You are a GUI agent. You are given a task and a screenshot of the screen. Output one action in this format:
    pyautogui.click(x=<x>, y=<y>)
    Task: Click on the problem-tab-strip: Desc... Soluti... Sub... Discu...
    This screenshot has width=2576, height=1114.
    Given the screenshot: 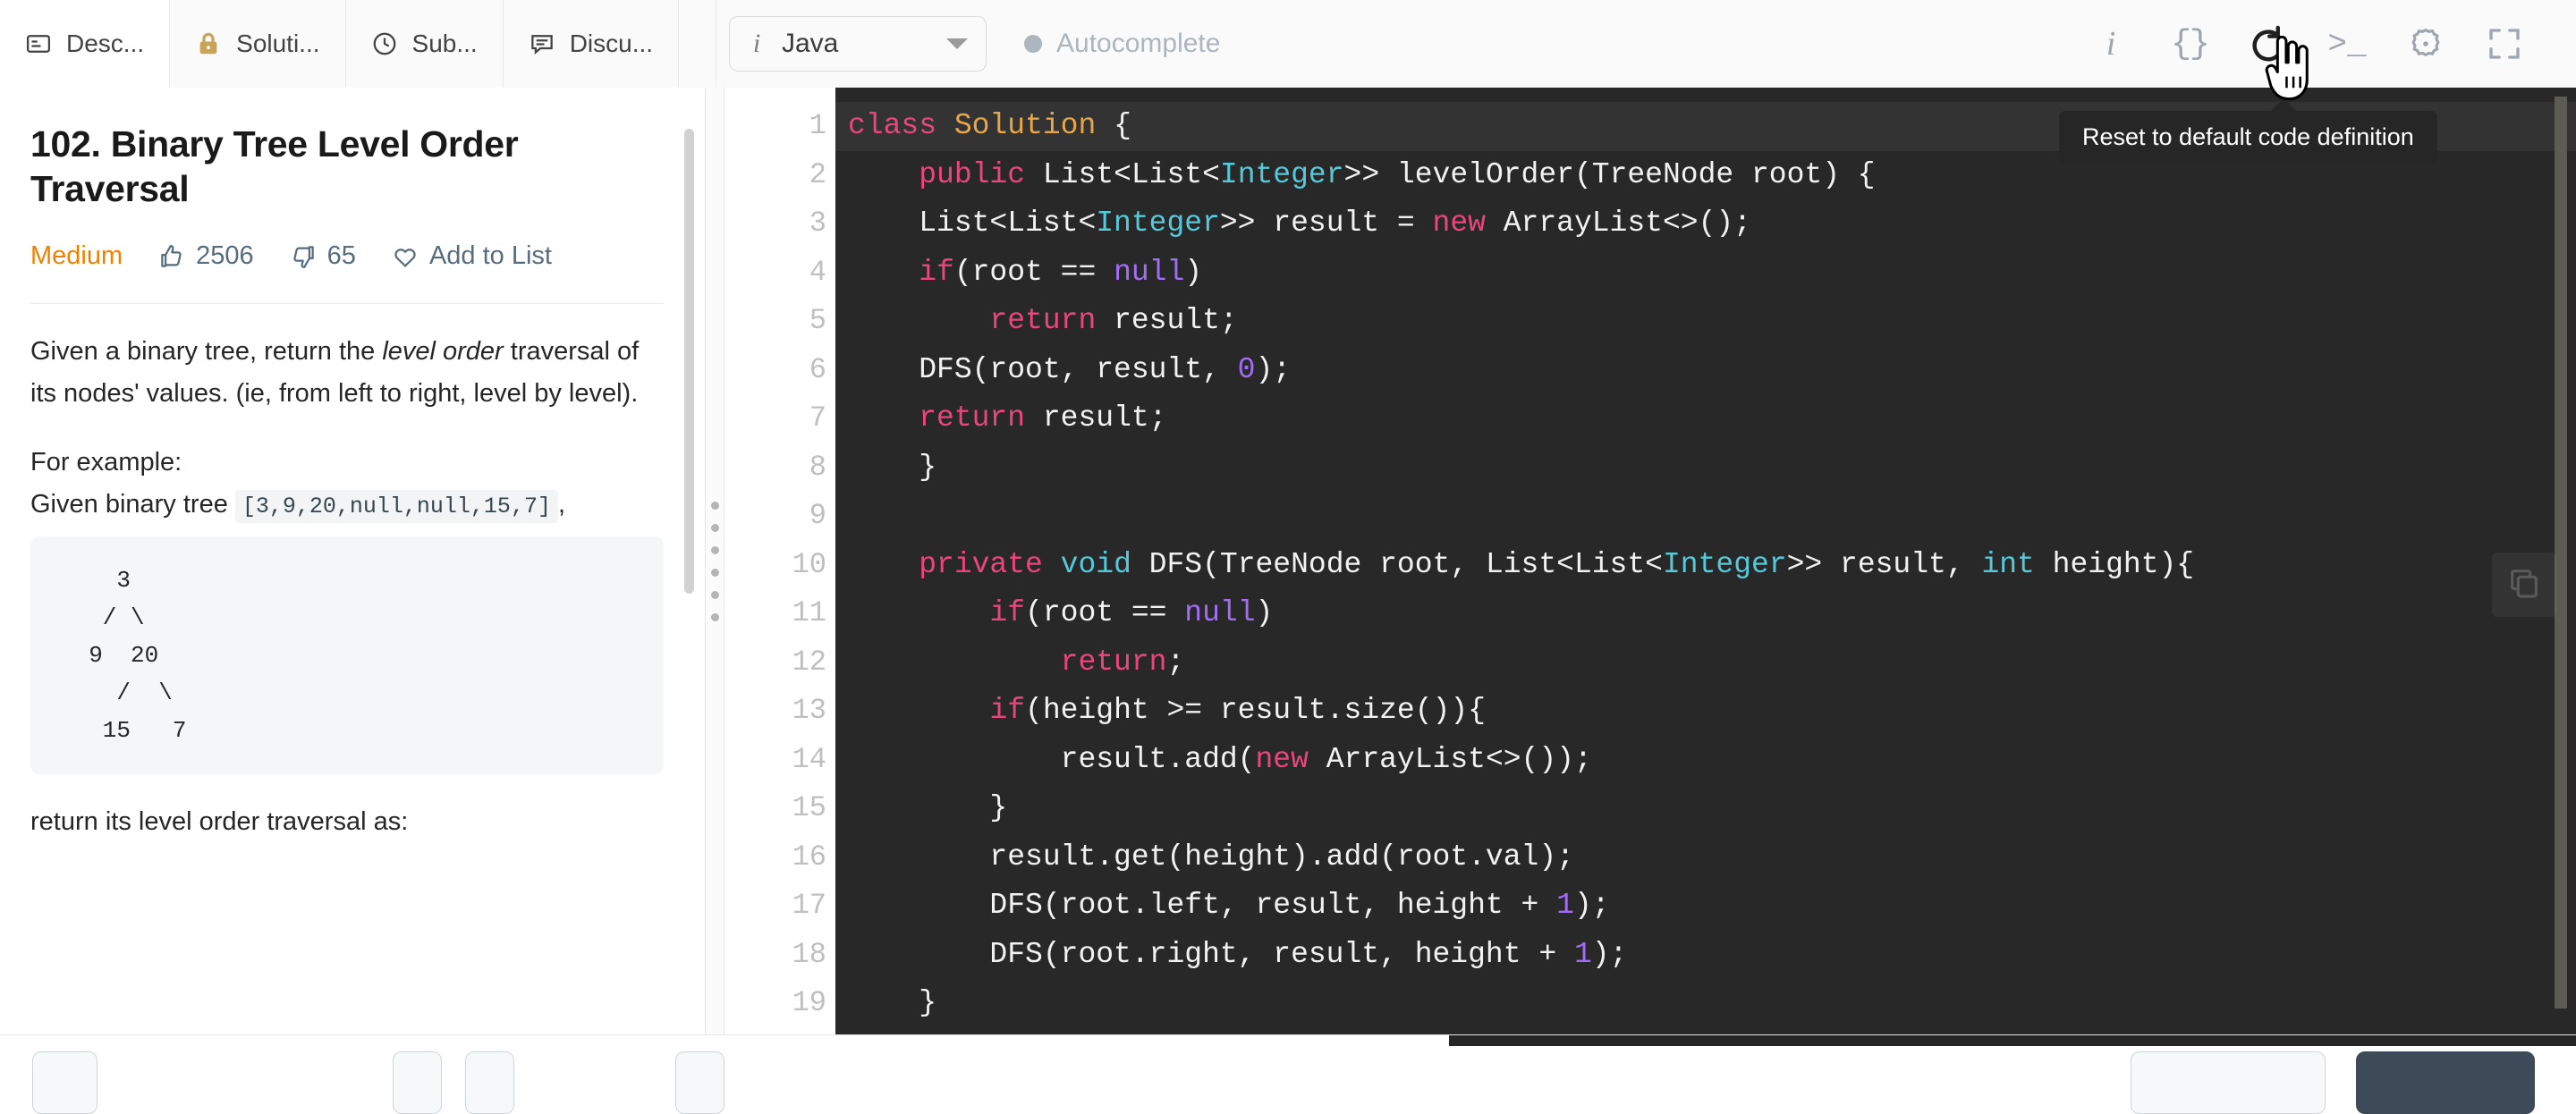 What is the action you would take?
    pyautogui.click(x=358, y=44)
    